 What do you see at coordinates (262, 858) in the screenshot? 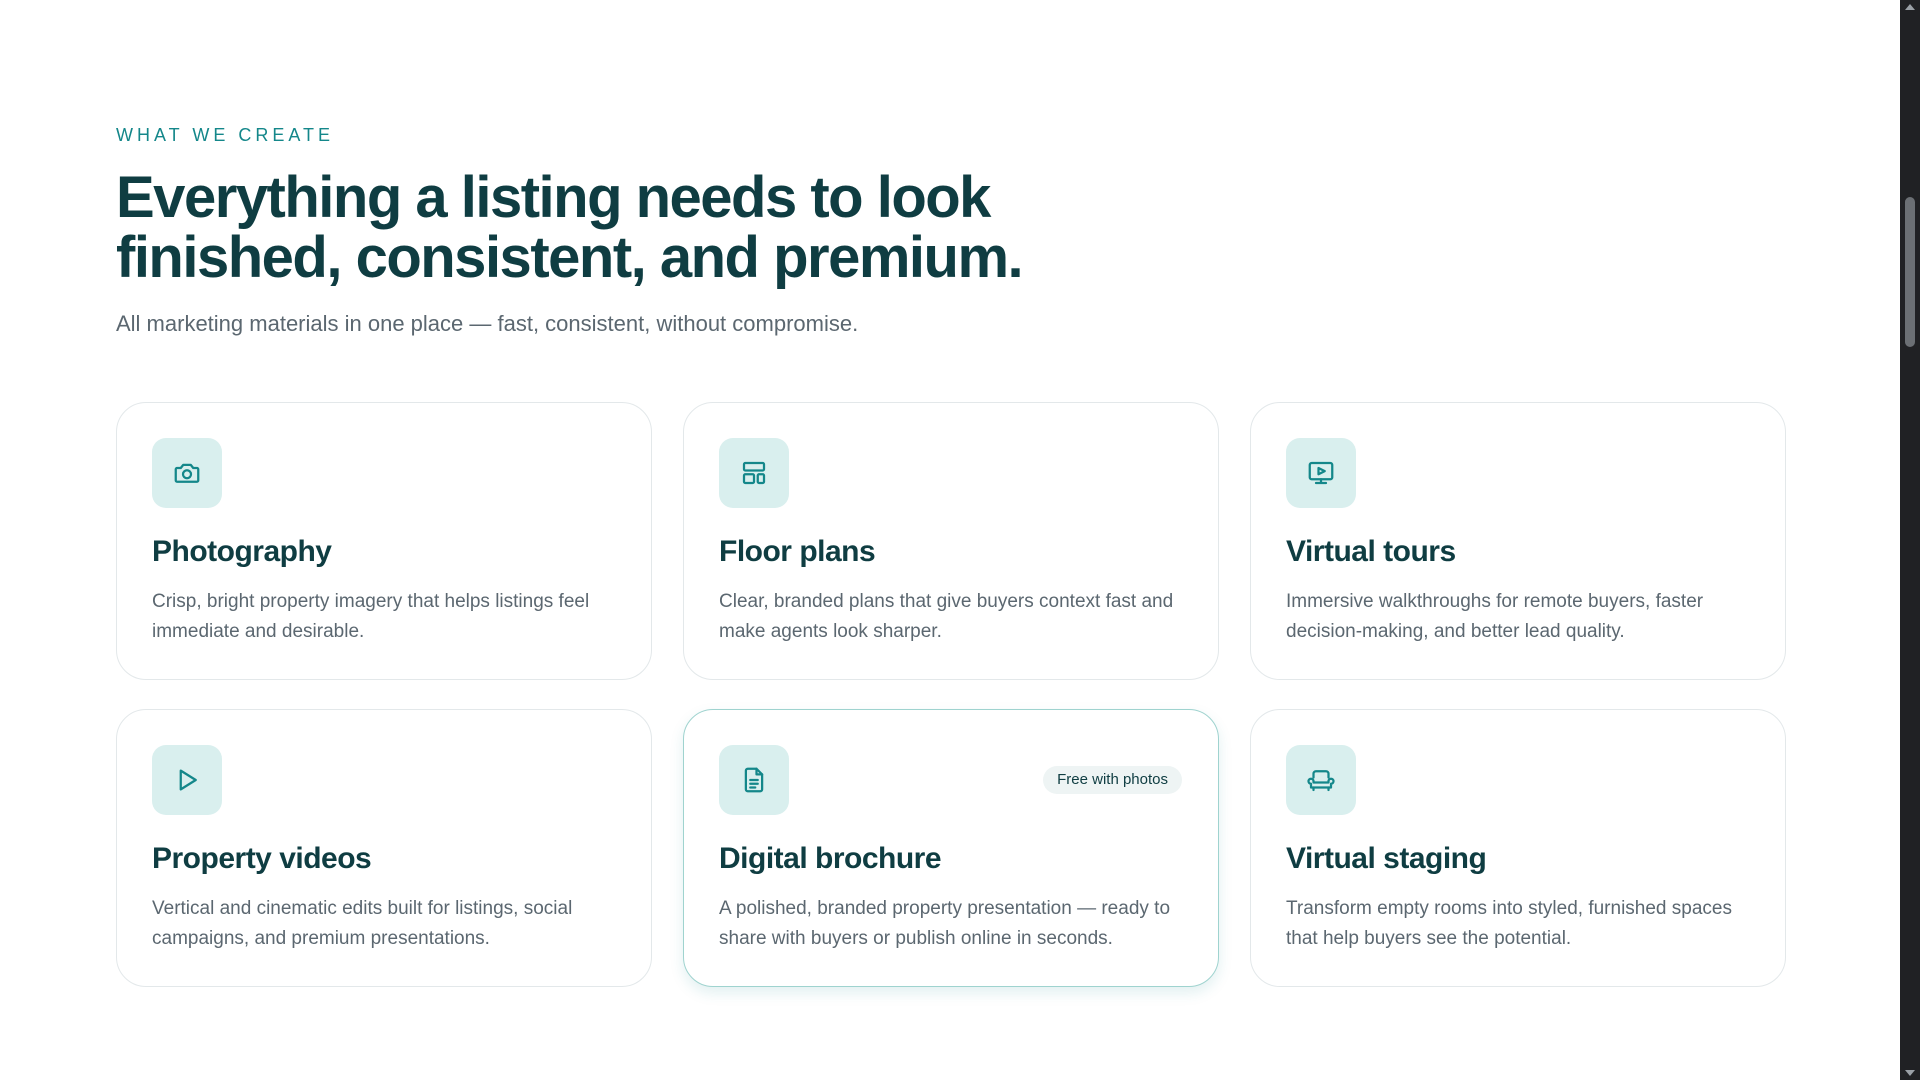
I see `card-title: Property videos` at bounding box center [262, 858].